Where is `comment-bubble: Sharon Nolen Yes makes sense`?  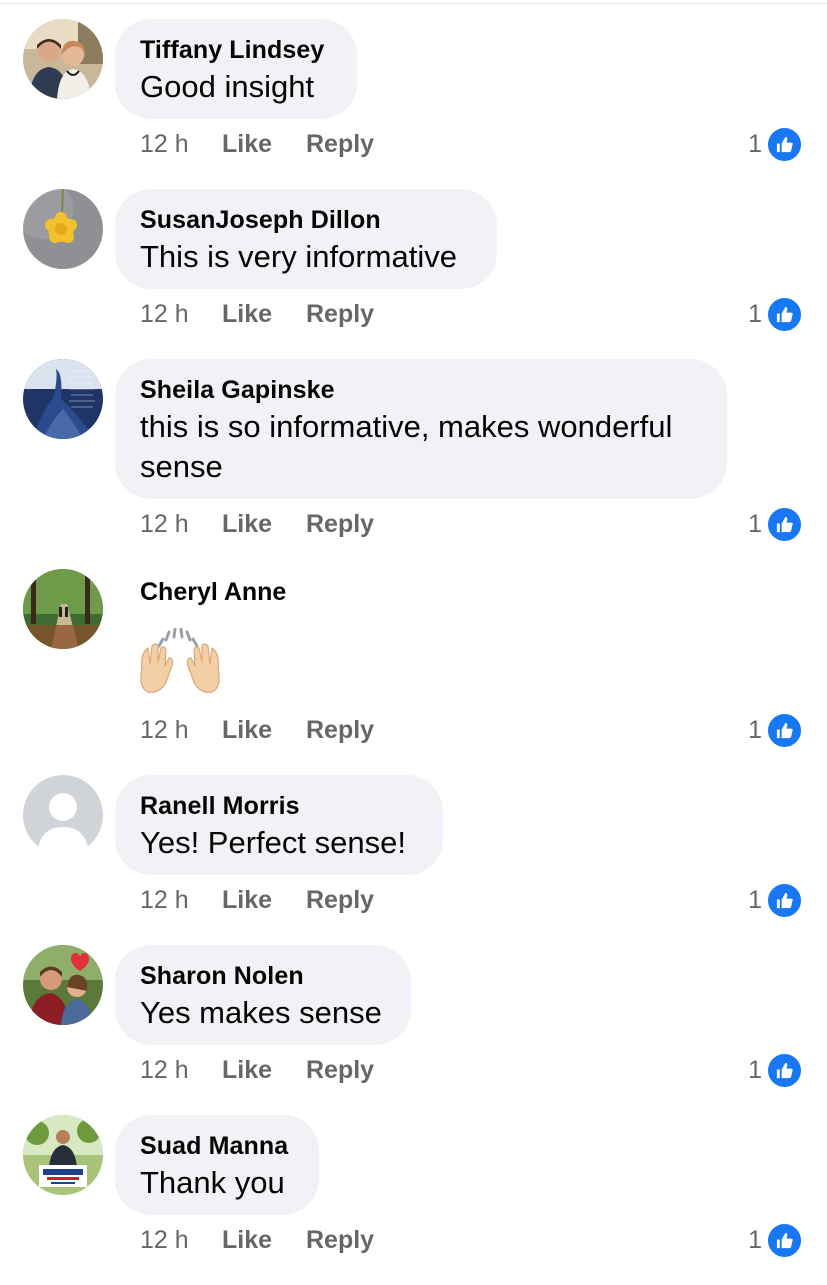 comment-bubble: Sharon Nolen Yes makes sense is located at coordinates (263, 995).